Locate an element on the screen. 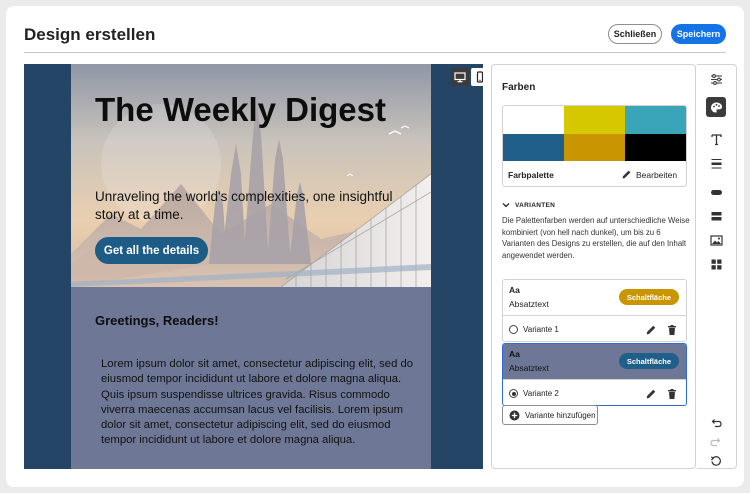 This screenshot has width=750, height=493. mobile-view-button is located at coordinates (477, 77).